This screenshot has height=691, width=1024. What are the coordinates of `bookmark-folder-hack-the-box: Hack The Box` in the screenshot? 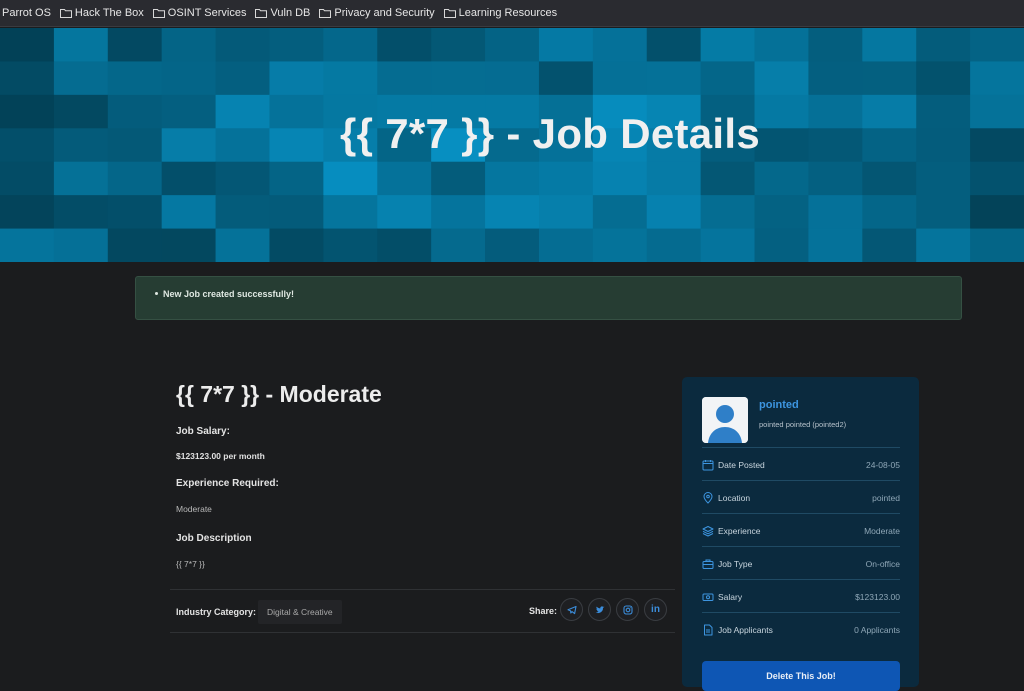 It's located at (101, 13).